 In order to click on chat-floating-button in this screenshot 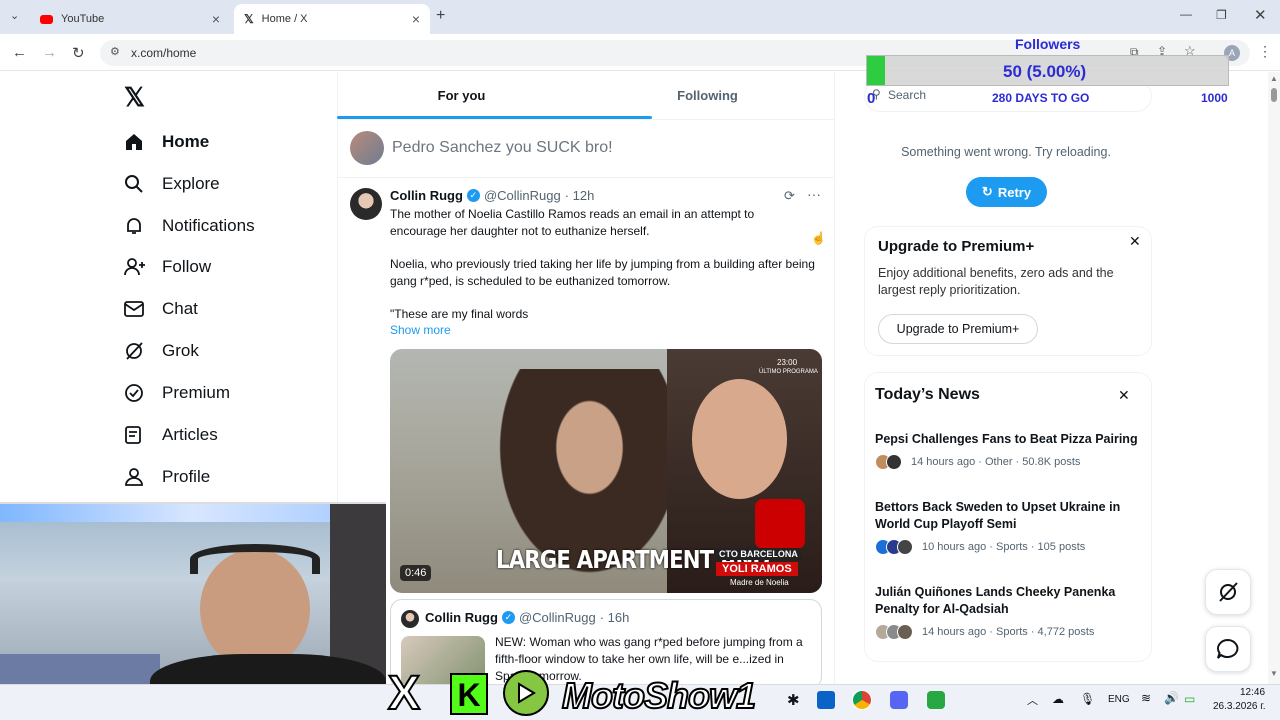, I will do `click(1228, 649)`.